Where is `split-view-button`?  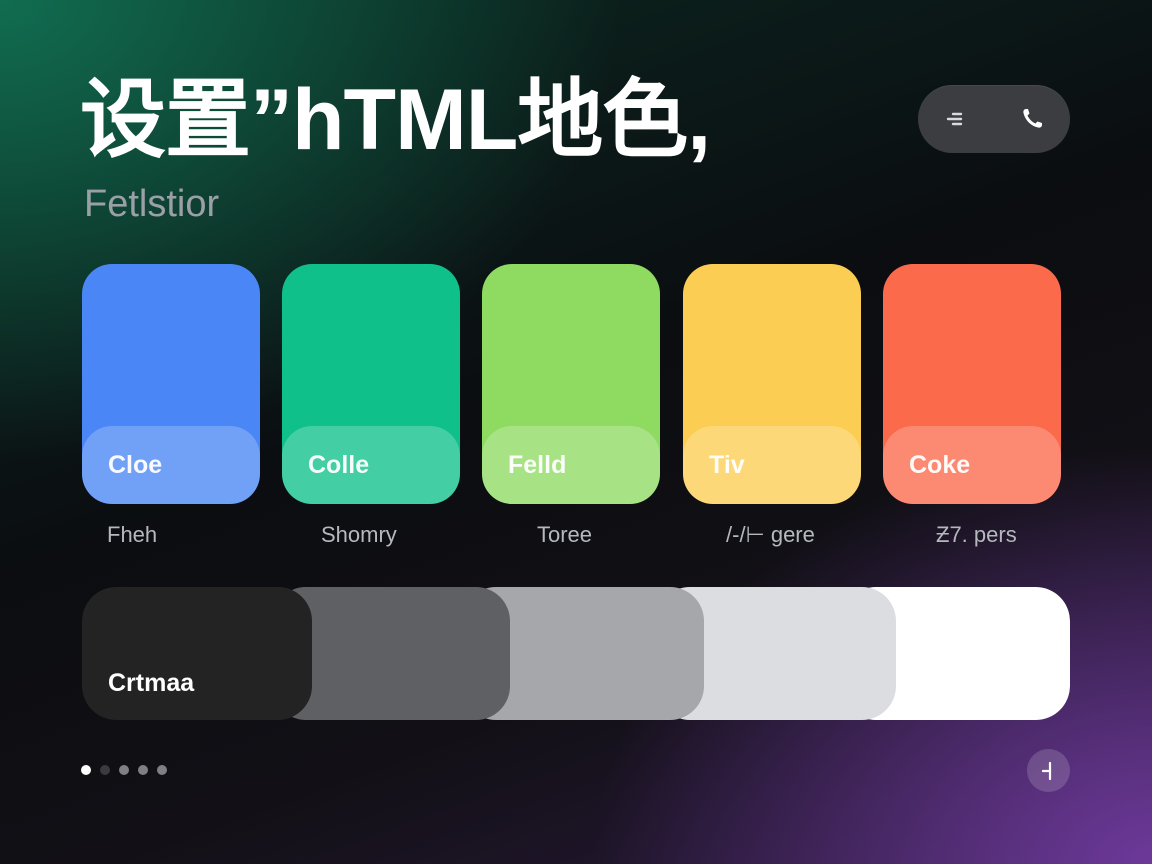
split-view-button is located at coordinates (1048, 770).